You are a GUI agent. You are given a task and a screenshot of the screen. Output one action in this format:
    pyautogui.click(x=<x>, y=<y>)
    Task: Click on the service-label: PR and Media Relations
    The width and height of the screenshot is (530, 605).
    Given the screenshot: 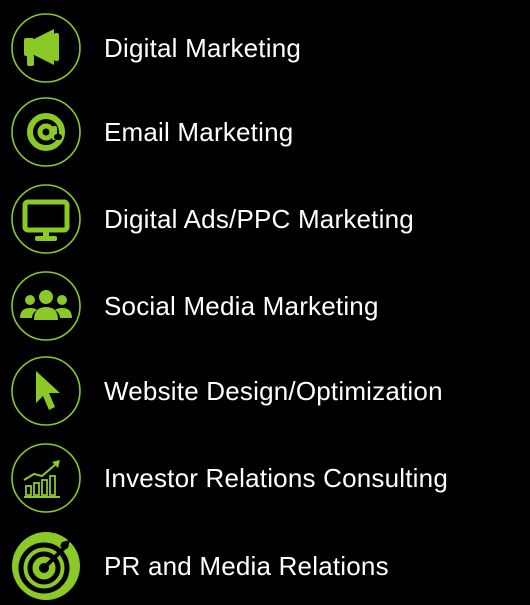 What is the action you would take?
    pyautogui.click(x=246, y=566)
    